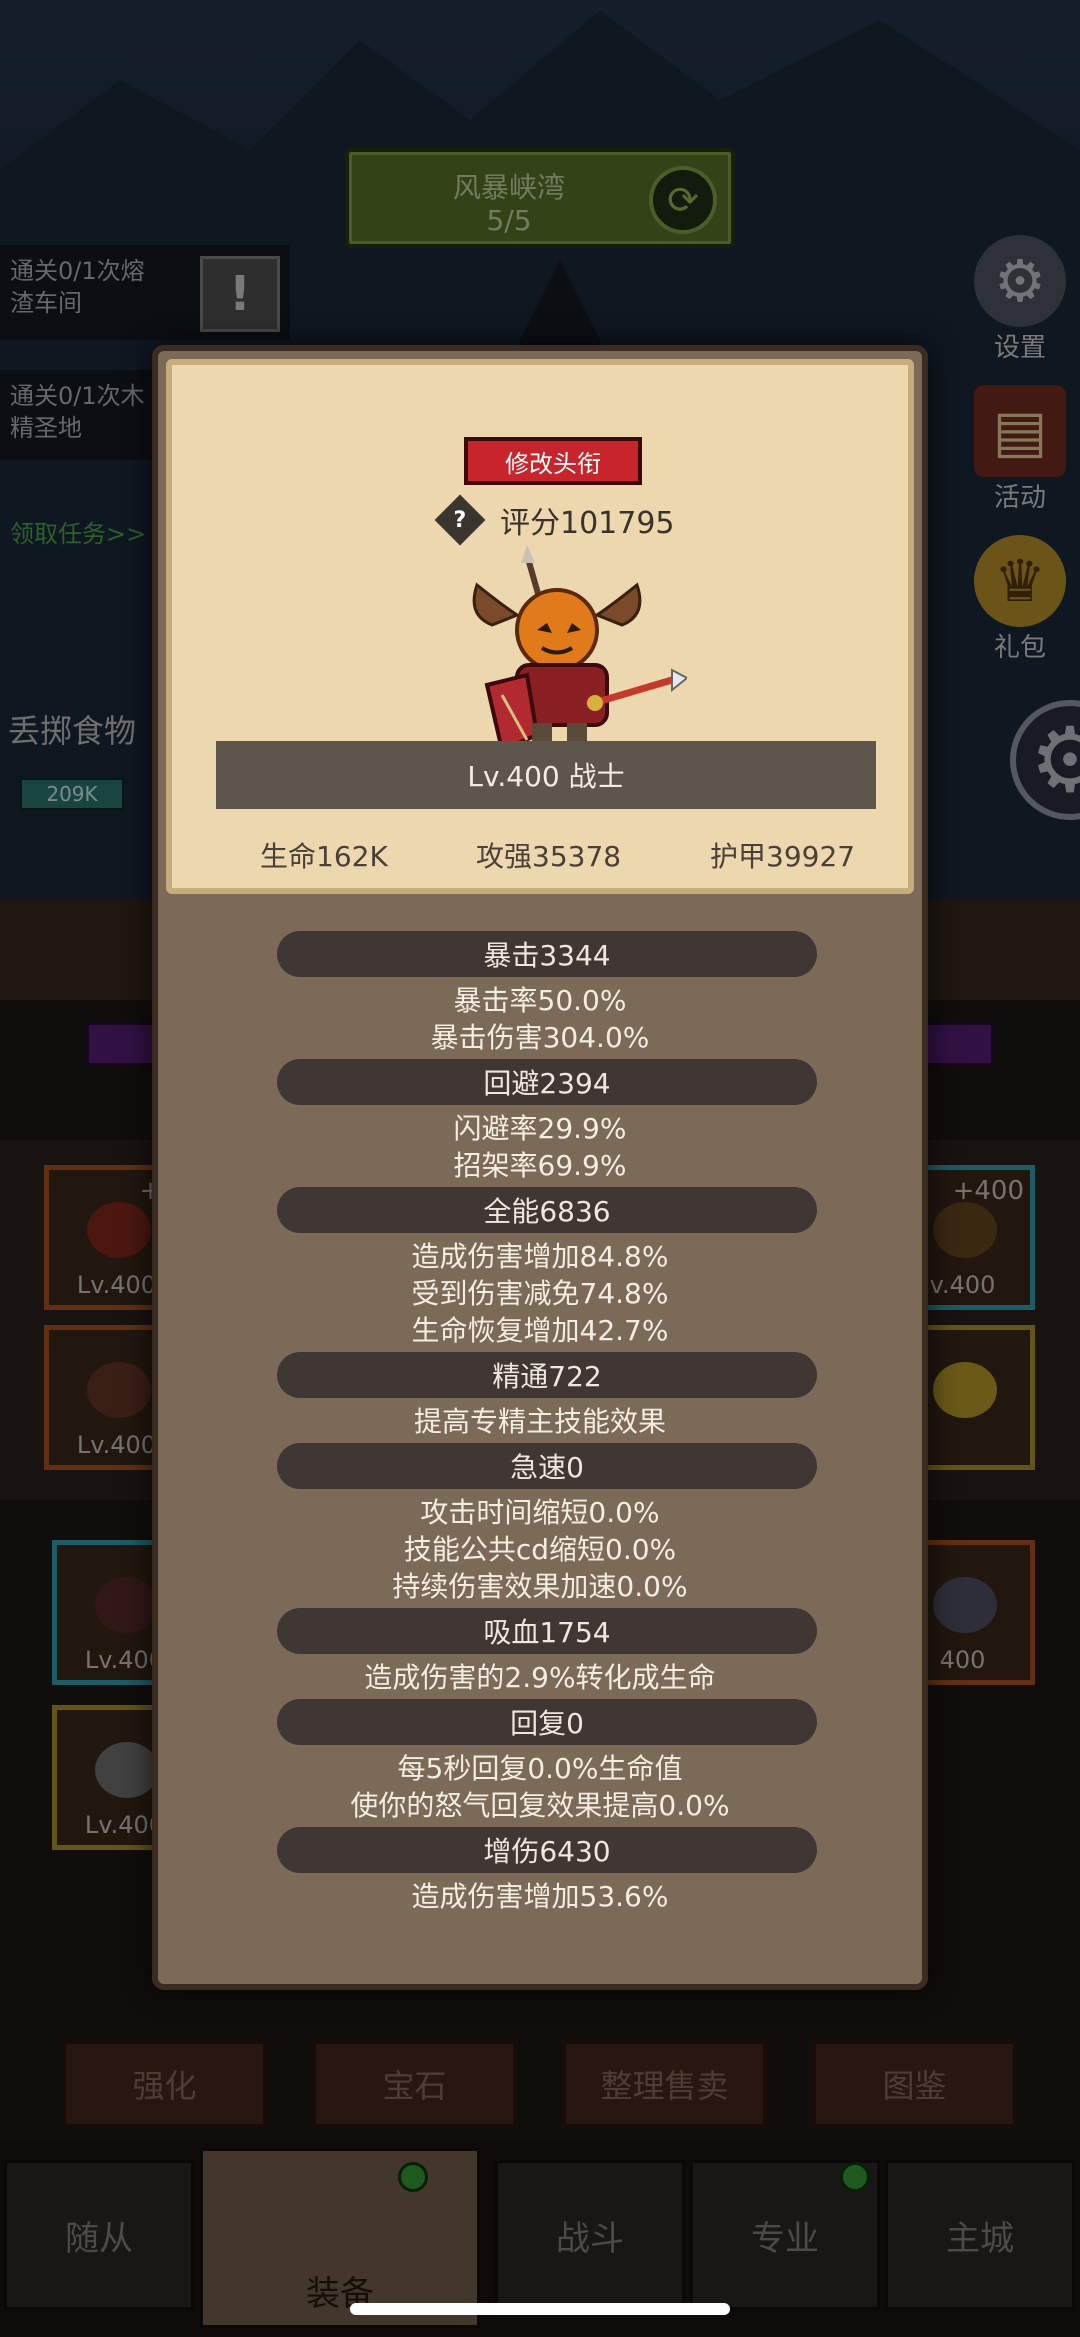  Describe the element at coordinates (547, 1210) in the screenshot. I see `stat-header-versatility: 全能6836` at that location.